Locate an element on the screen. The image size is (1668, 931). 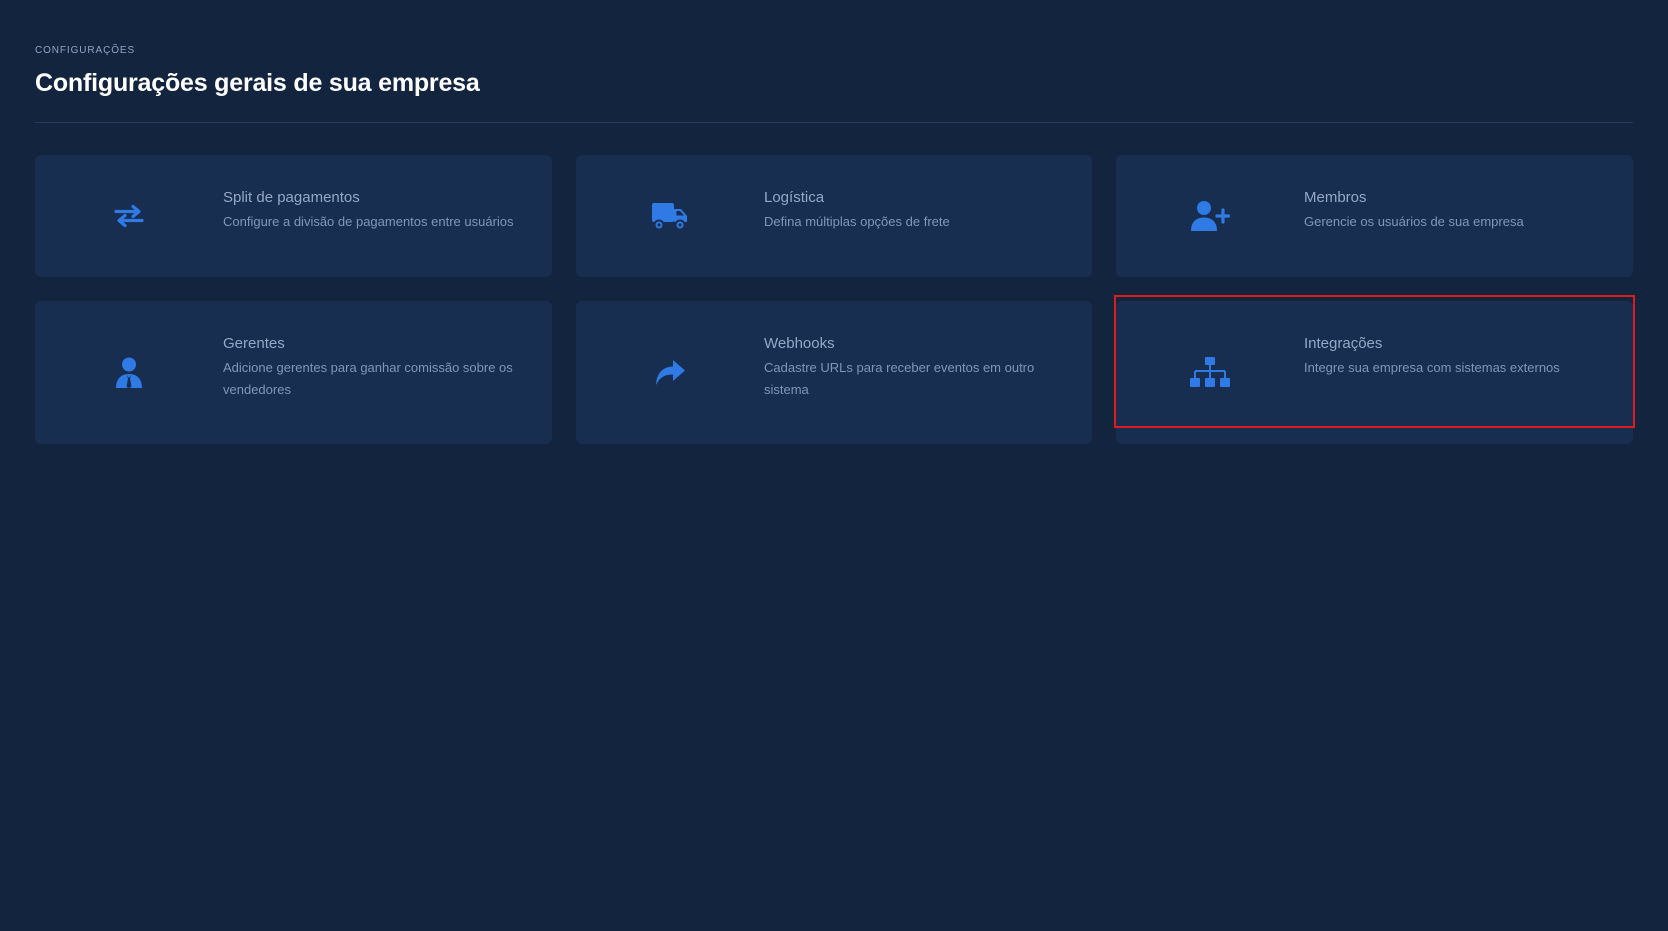
user-tie-icon is located at coordinates (129, 372).